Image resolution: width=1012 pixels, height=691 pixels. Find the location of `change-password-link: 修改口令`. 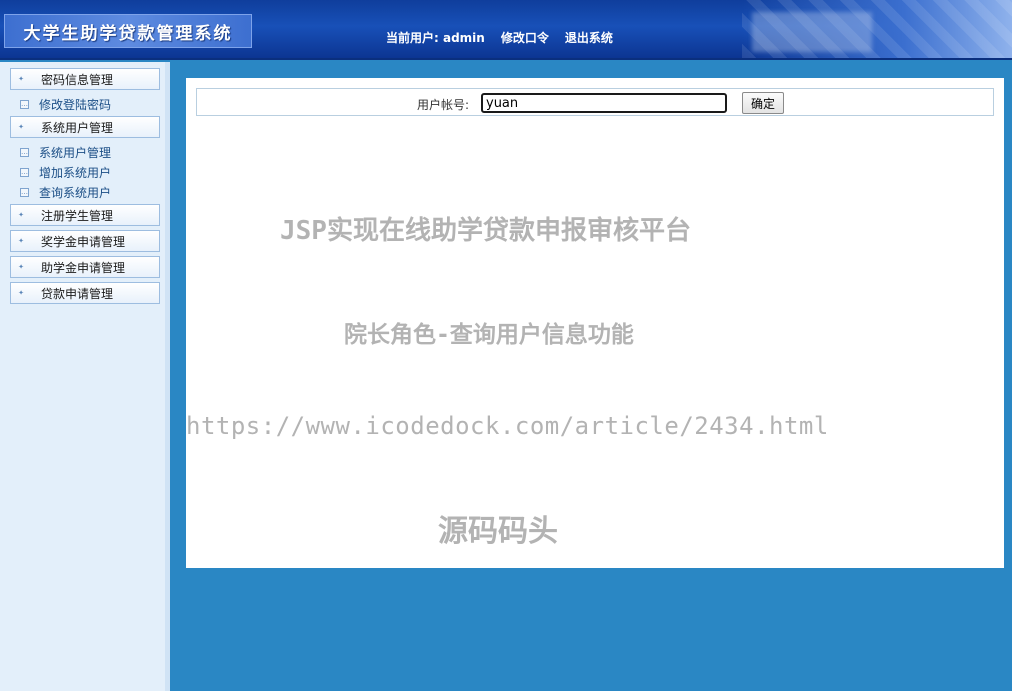

change-password-link: 修改口令 is located at coordinates (525, 37).